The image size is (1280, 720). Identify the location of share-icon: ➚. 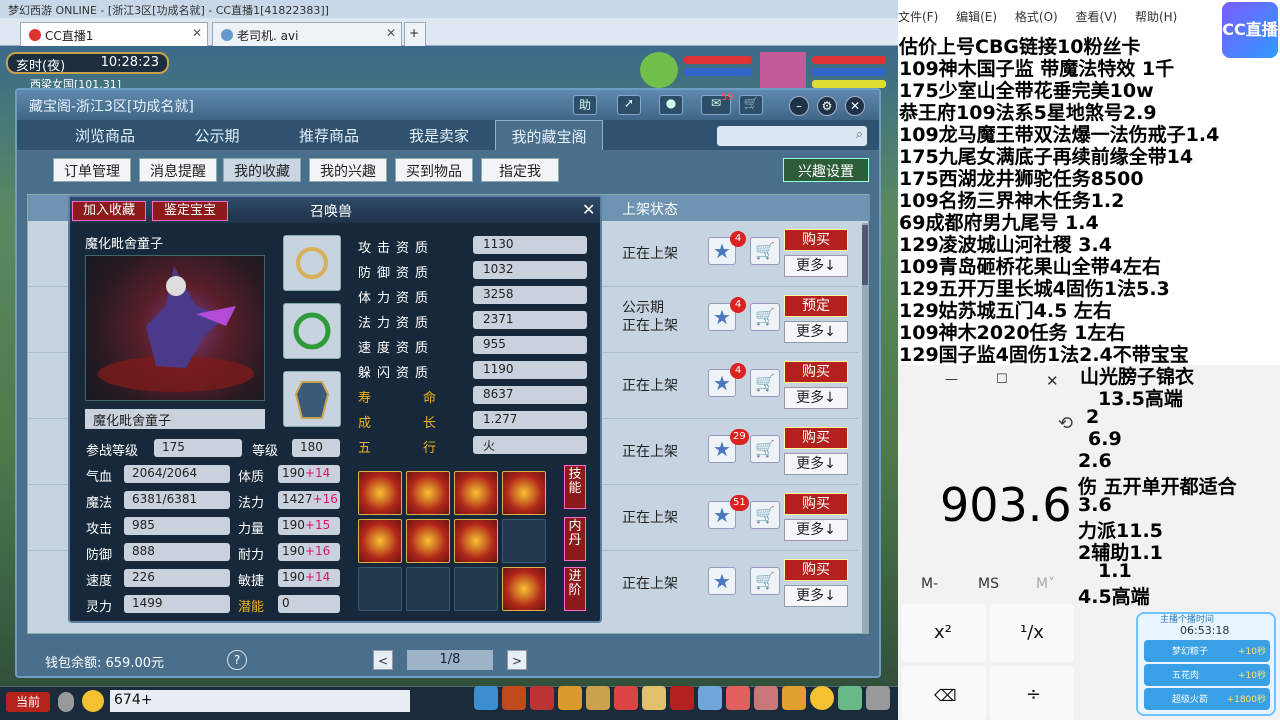
(629, 105).